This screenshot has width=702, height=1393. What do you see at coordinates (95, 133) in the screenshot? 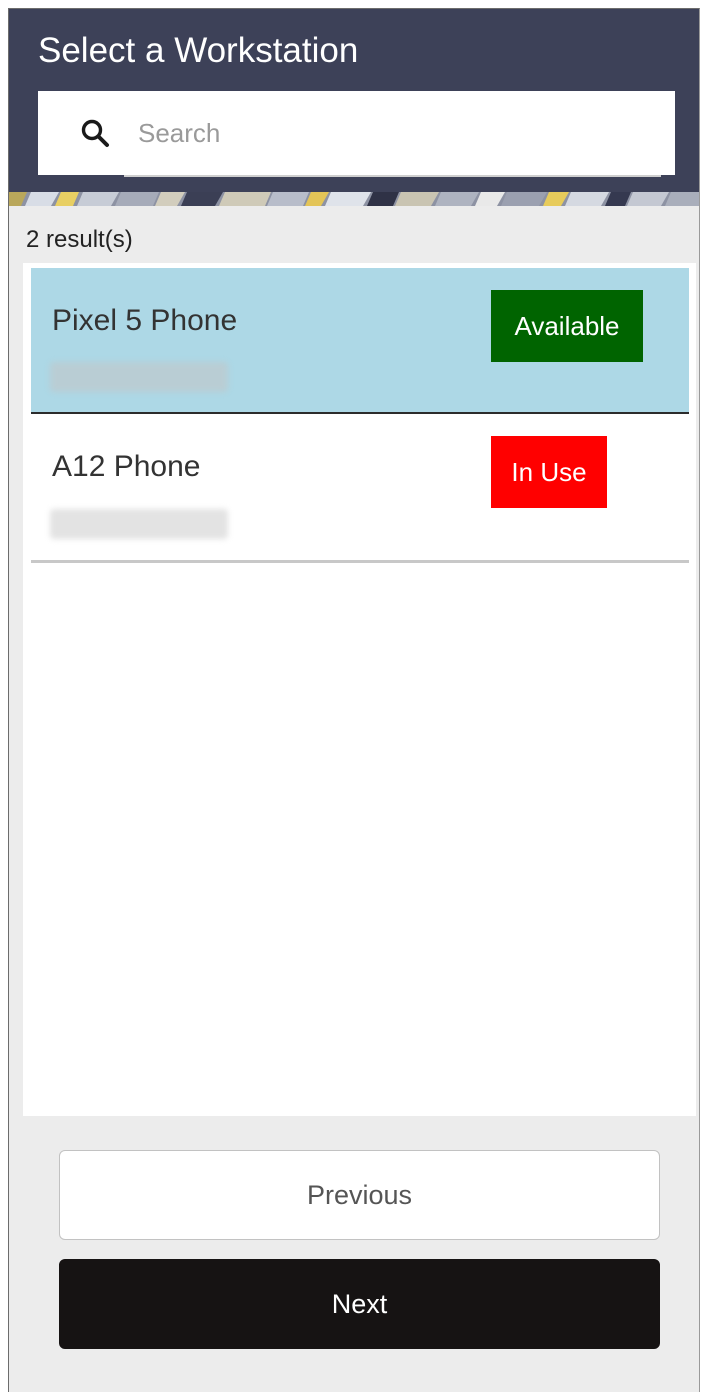
I see `search-icon` at bounding box center [95, 133].